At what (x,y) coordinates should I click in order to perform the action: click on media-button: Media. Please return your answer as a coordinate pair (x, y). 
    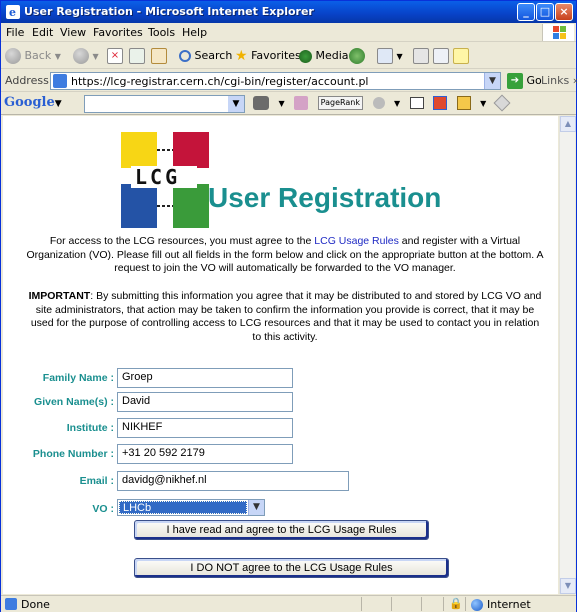
    Looking at the image, I should click on (324, 56).